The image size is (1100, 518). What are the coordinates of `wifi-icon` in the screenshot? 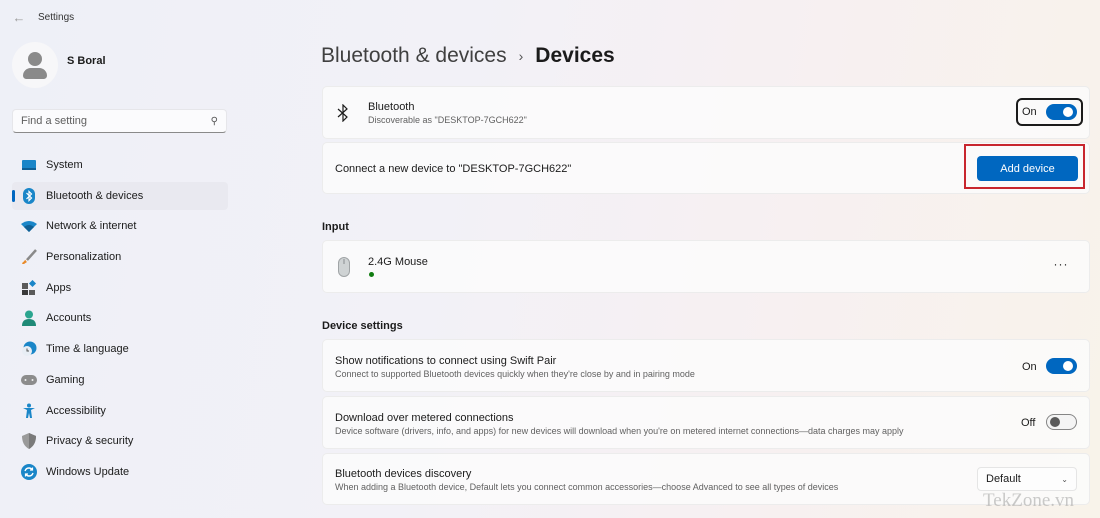 It's located at (29, 226).